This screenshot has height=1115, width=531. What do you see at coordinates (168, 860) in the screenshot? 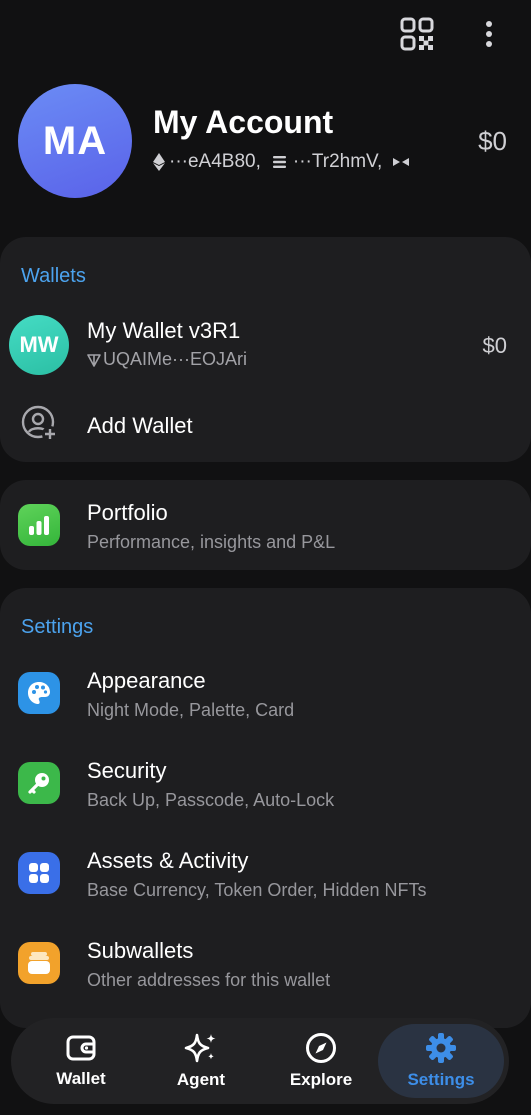
I see `assets-activity-title: Assets & Activity` at bounding box center [168, 860].